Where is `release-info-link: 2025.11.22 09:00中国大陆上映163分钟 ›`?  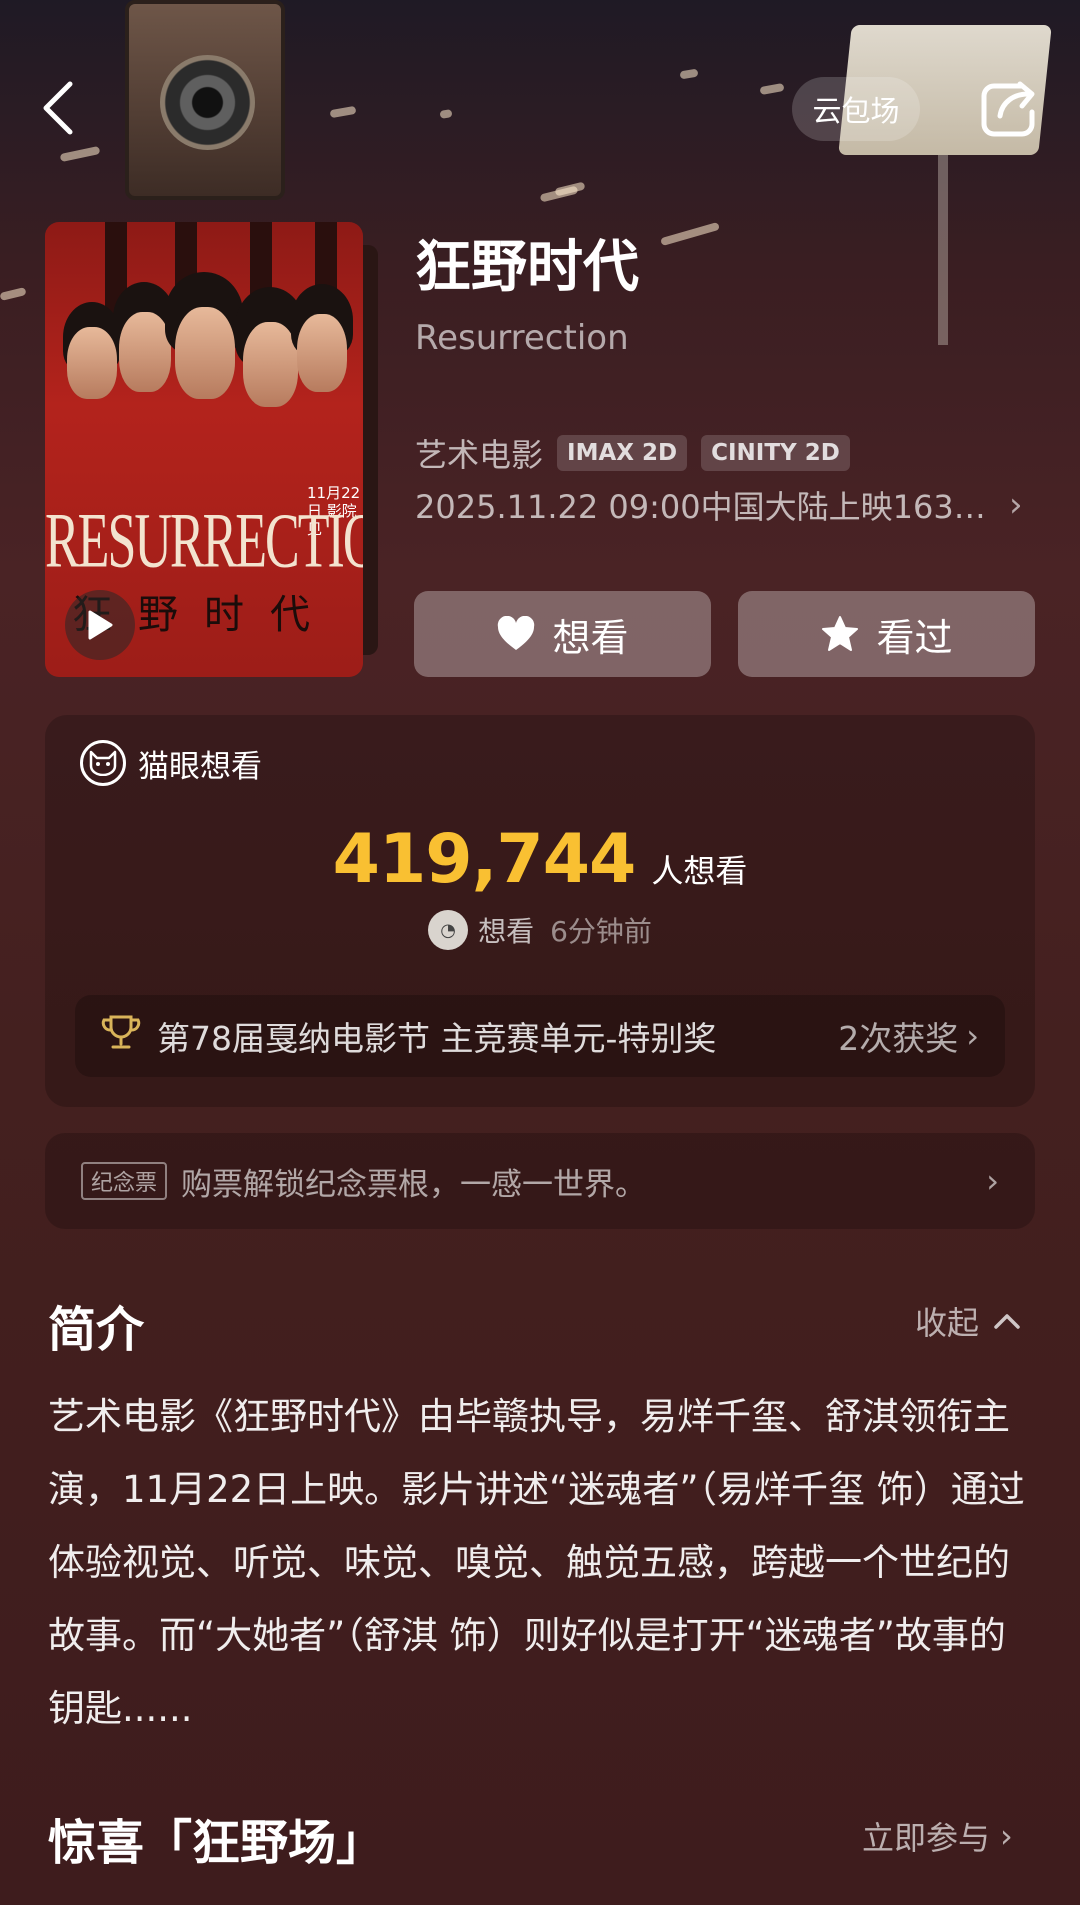 release-info-link: 2025.11.22 09:00中国大陆上映163分钟 › is located at coordinates (725, 505).